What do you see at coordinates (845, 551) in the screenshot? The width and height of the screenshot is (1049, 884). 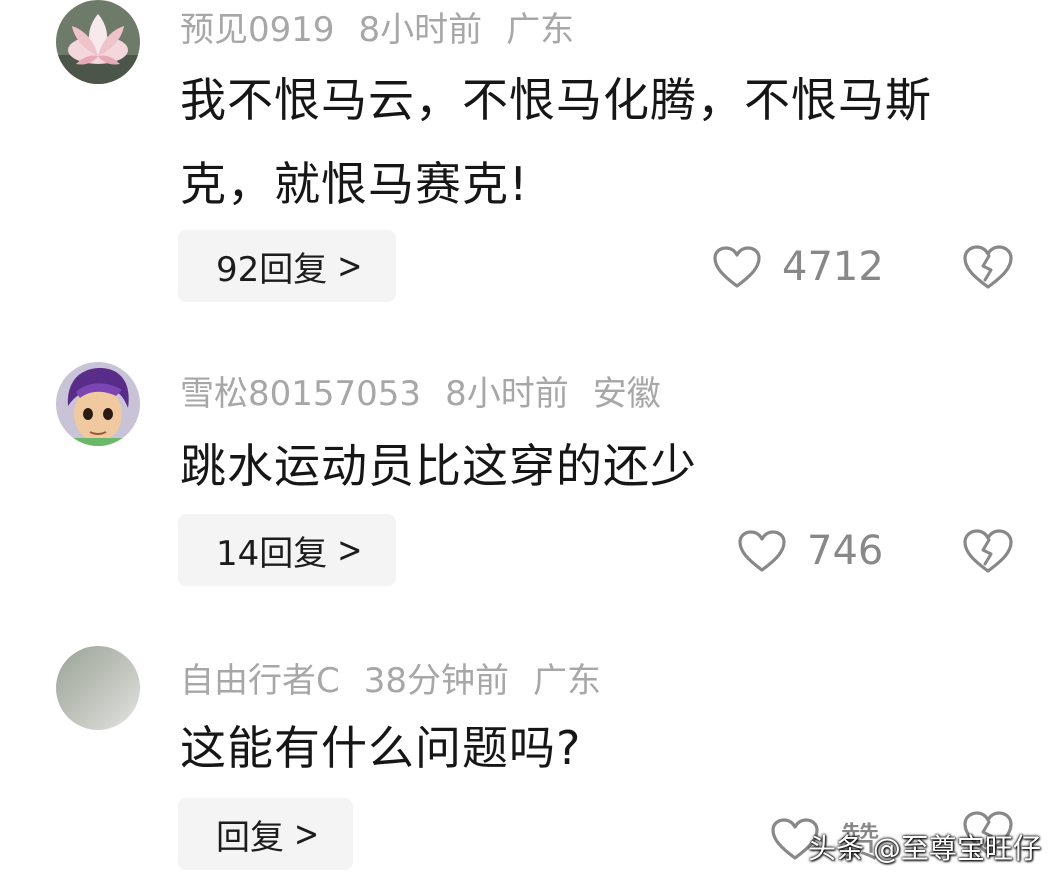 I see `like-count: 746` at bounding box center [845, 551].